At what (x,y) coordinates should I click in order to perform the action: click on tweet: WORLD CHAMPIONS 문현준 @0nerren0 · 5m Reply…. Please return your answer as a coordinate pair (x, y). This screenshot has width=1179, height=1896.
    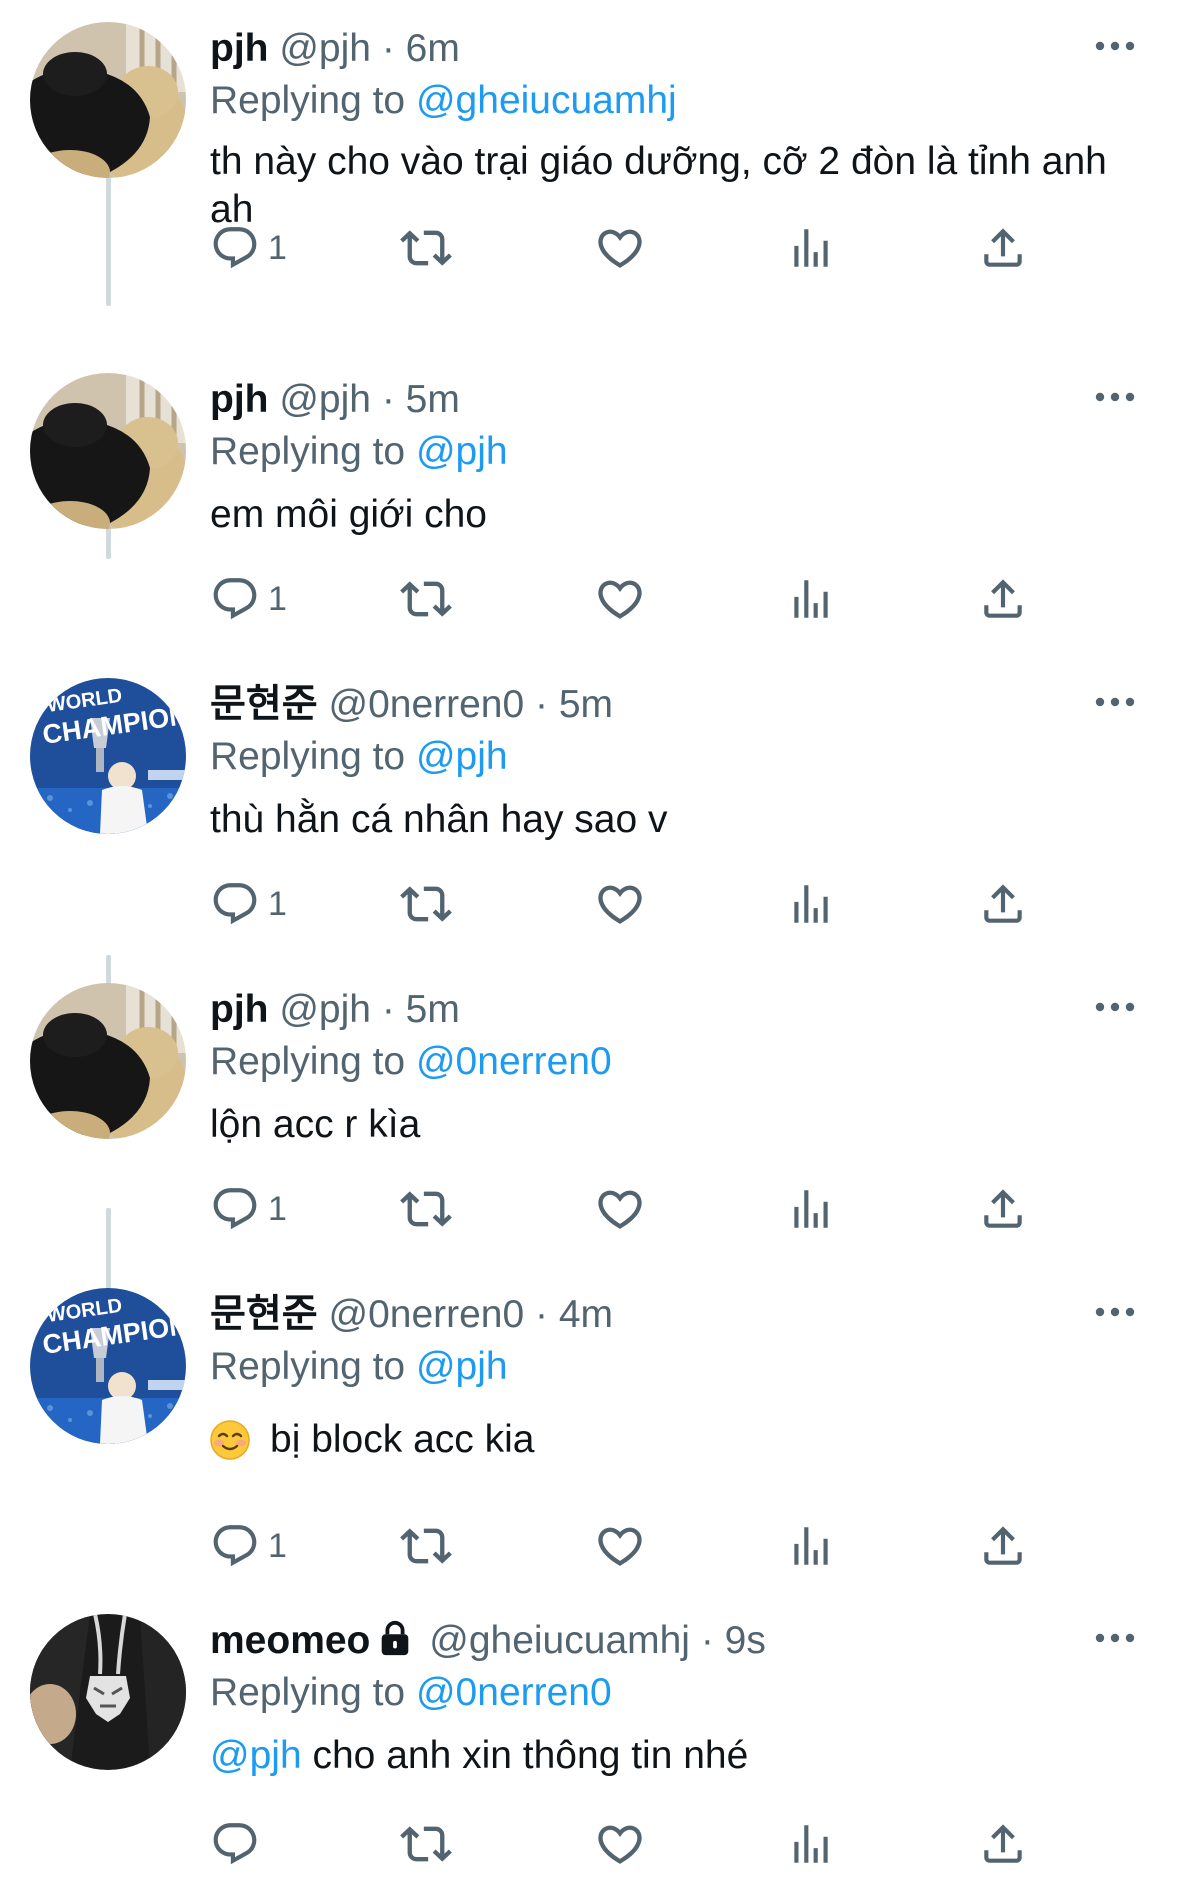
    Looking at the image, I should click on (589, 803).